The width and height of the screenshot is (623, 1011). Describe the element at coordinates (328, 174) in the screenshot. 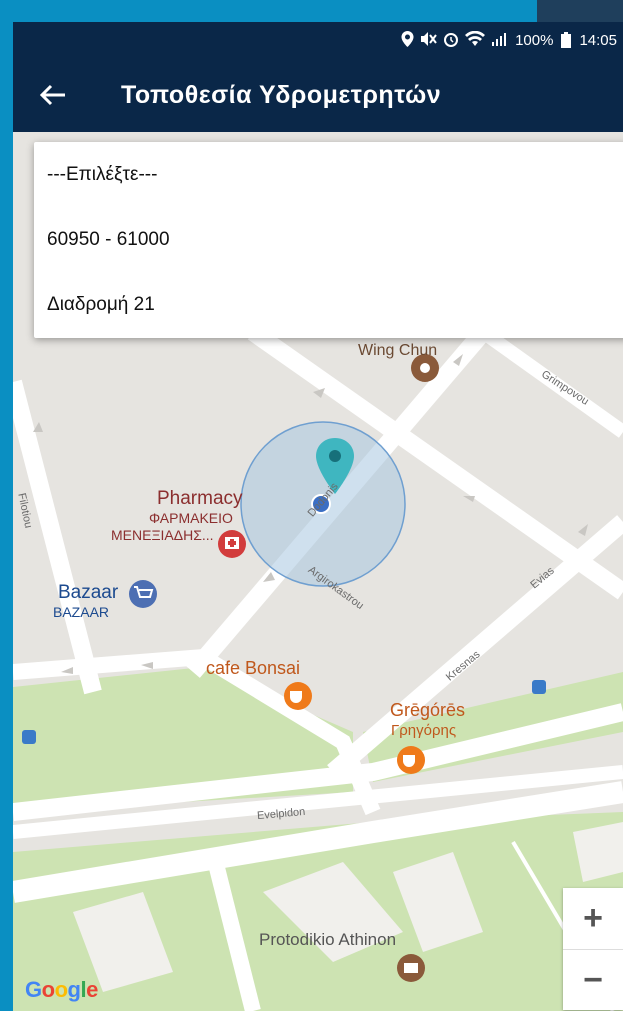

I see `dropdown-option: ---Επιλέξτε---` at that location.